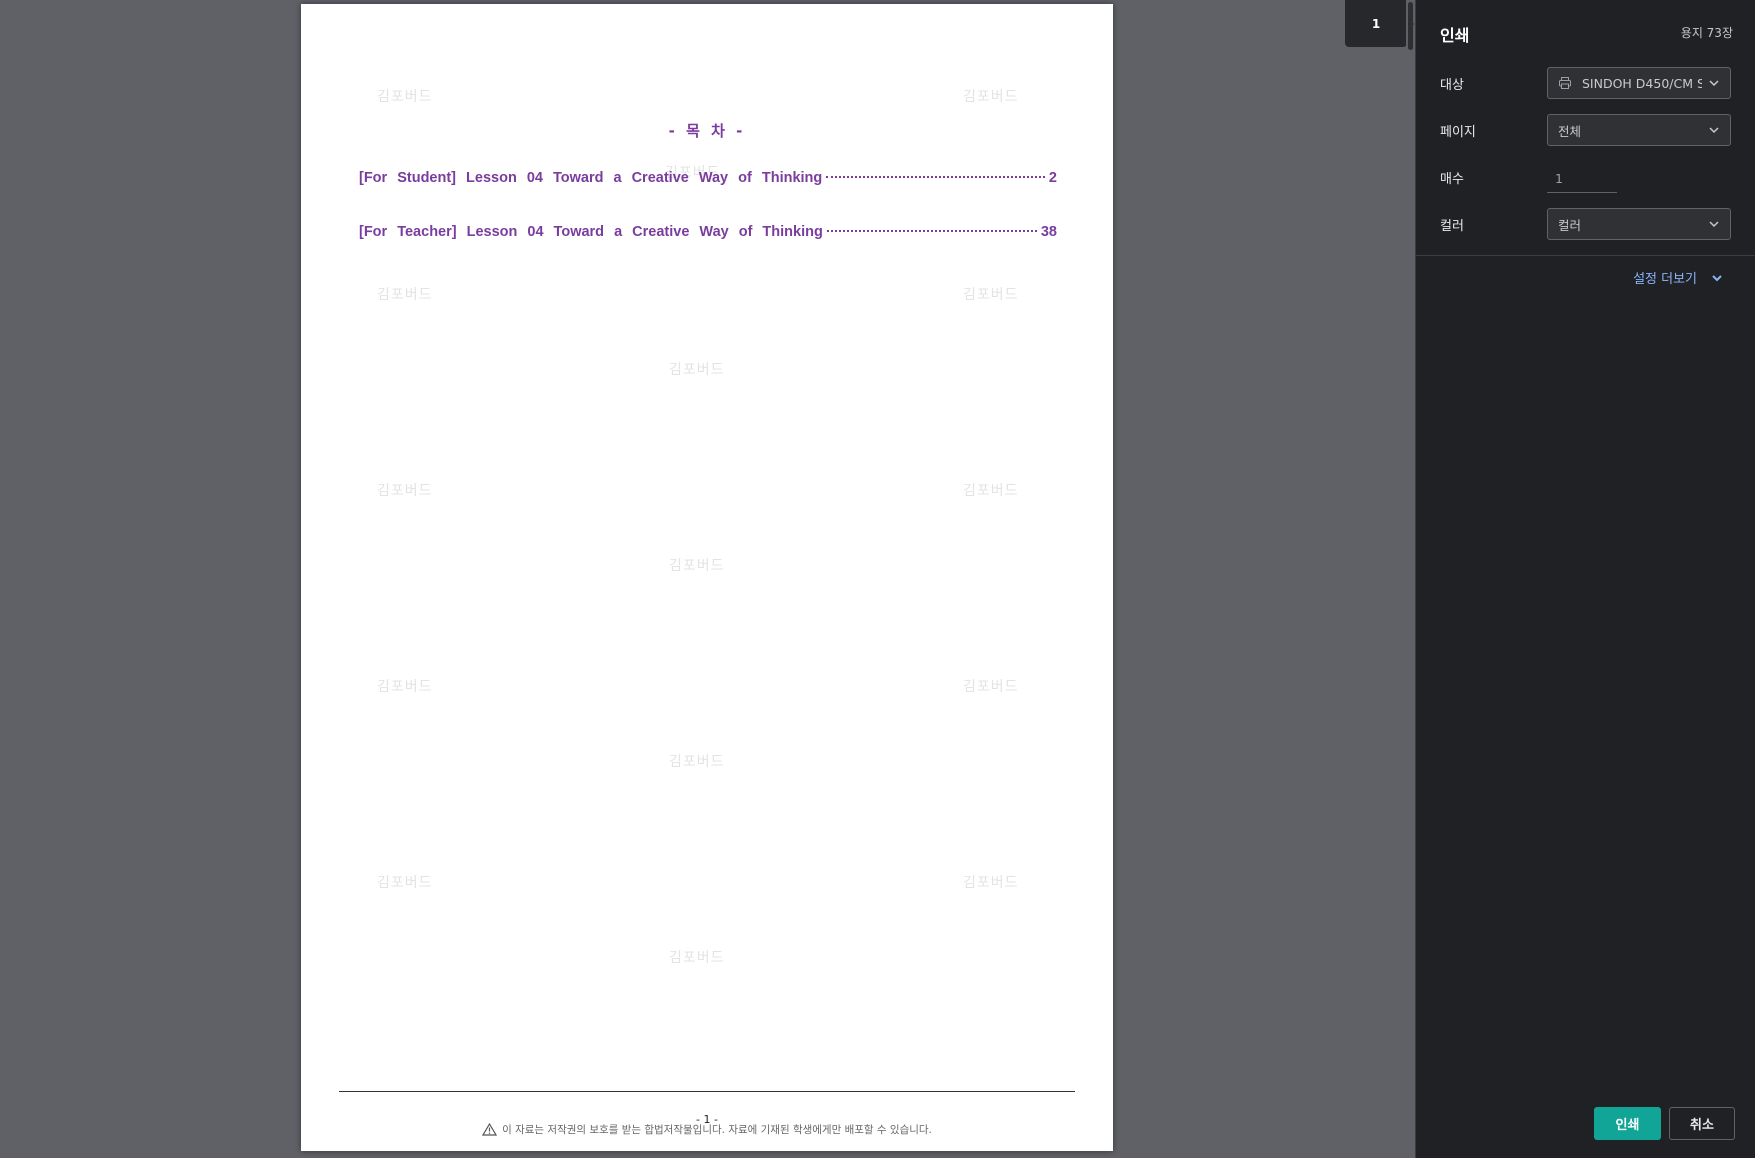 The height and width of the screenshot is (1158, 1755). I want to click on destination-select: SINDOH D450/CM Series, so click(1639, 83).